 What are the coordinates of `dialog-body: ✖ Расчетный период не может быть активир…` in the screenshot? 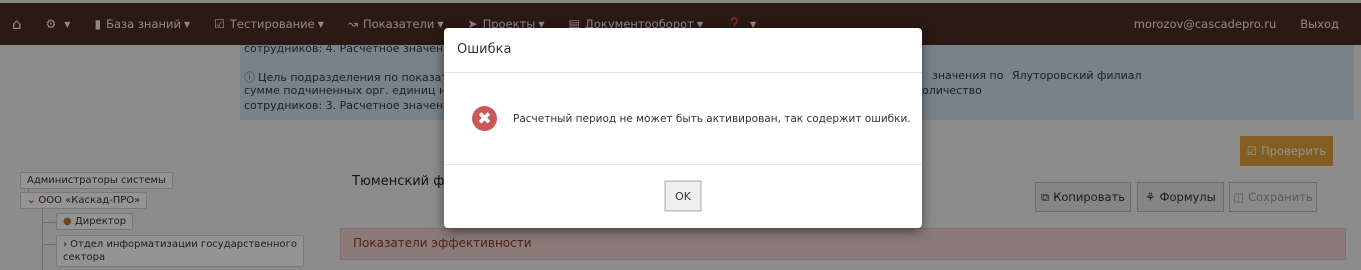 It's located at (683, 119).